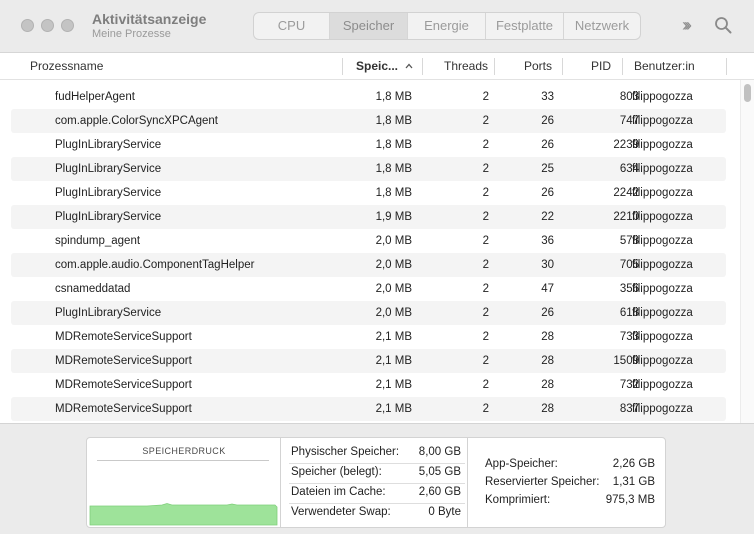 Image resolution: width=754 pixels, height=534 pixels. What do you see at coordinates (376, 512) in the screenshot?
I see `stat-swap-used: Verwendeter Swap: 0 Byte` at bounding box center [376, 512].